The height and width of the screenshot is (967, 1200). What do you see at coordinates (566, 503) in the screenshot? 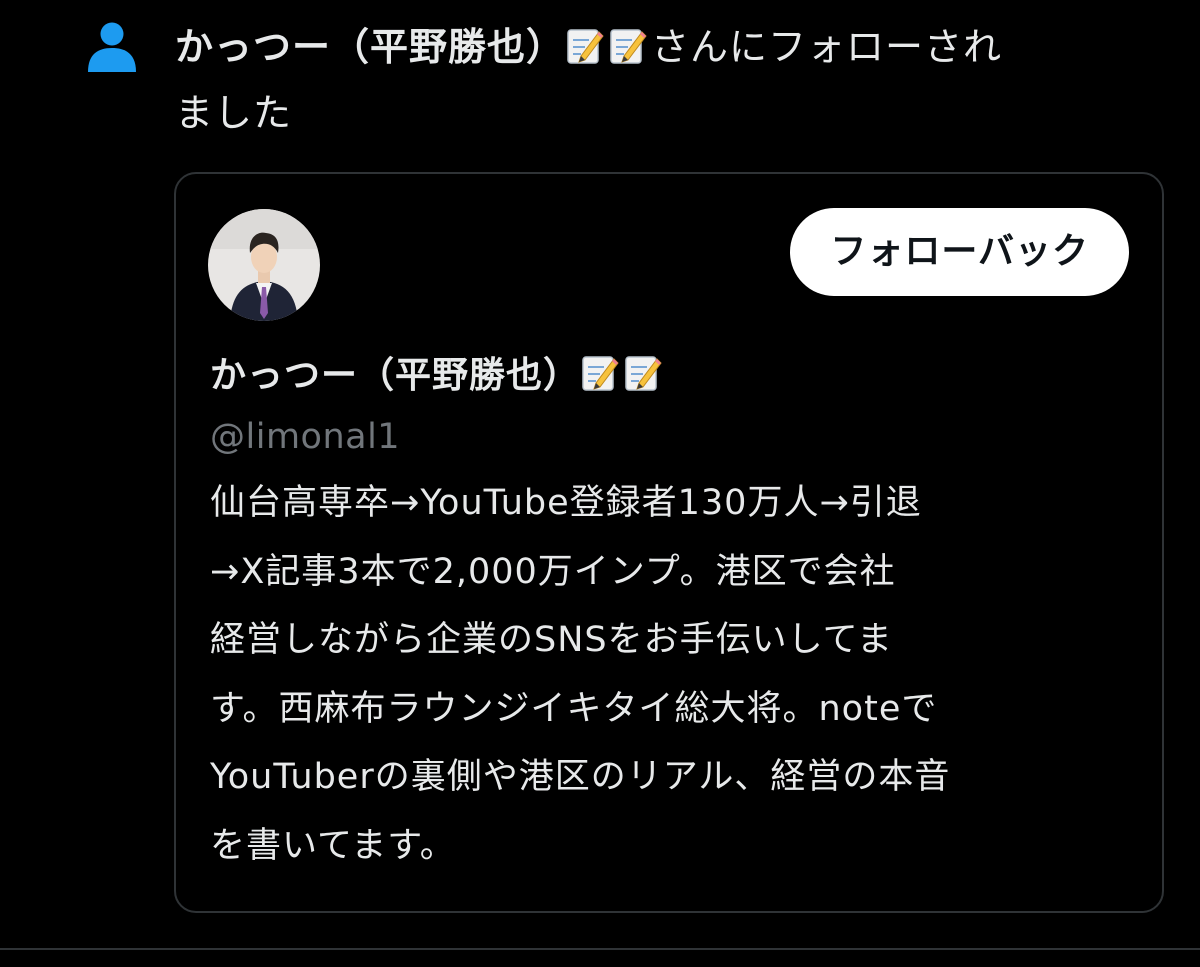
I see `bio-line: 仙台高専卒→YouTube登録者130万人→引退` at bounding box center [566, 503].